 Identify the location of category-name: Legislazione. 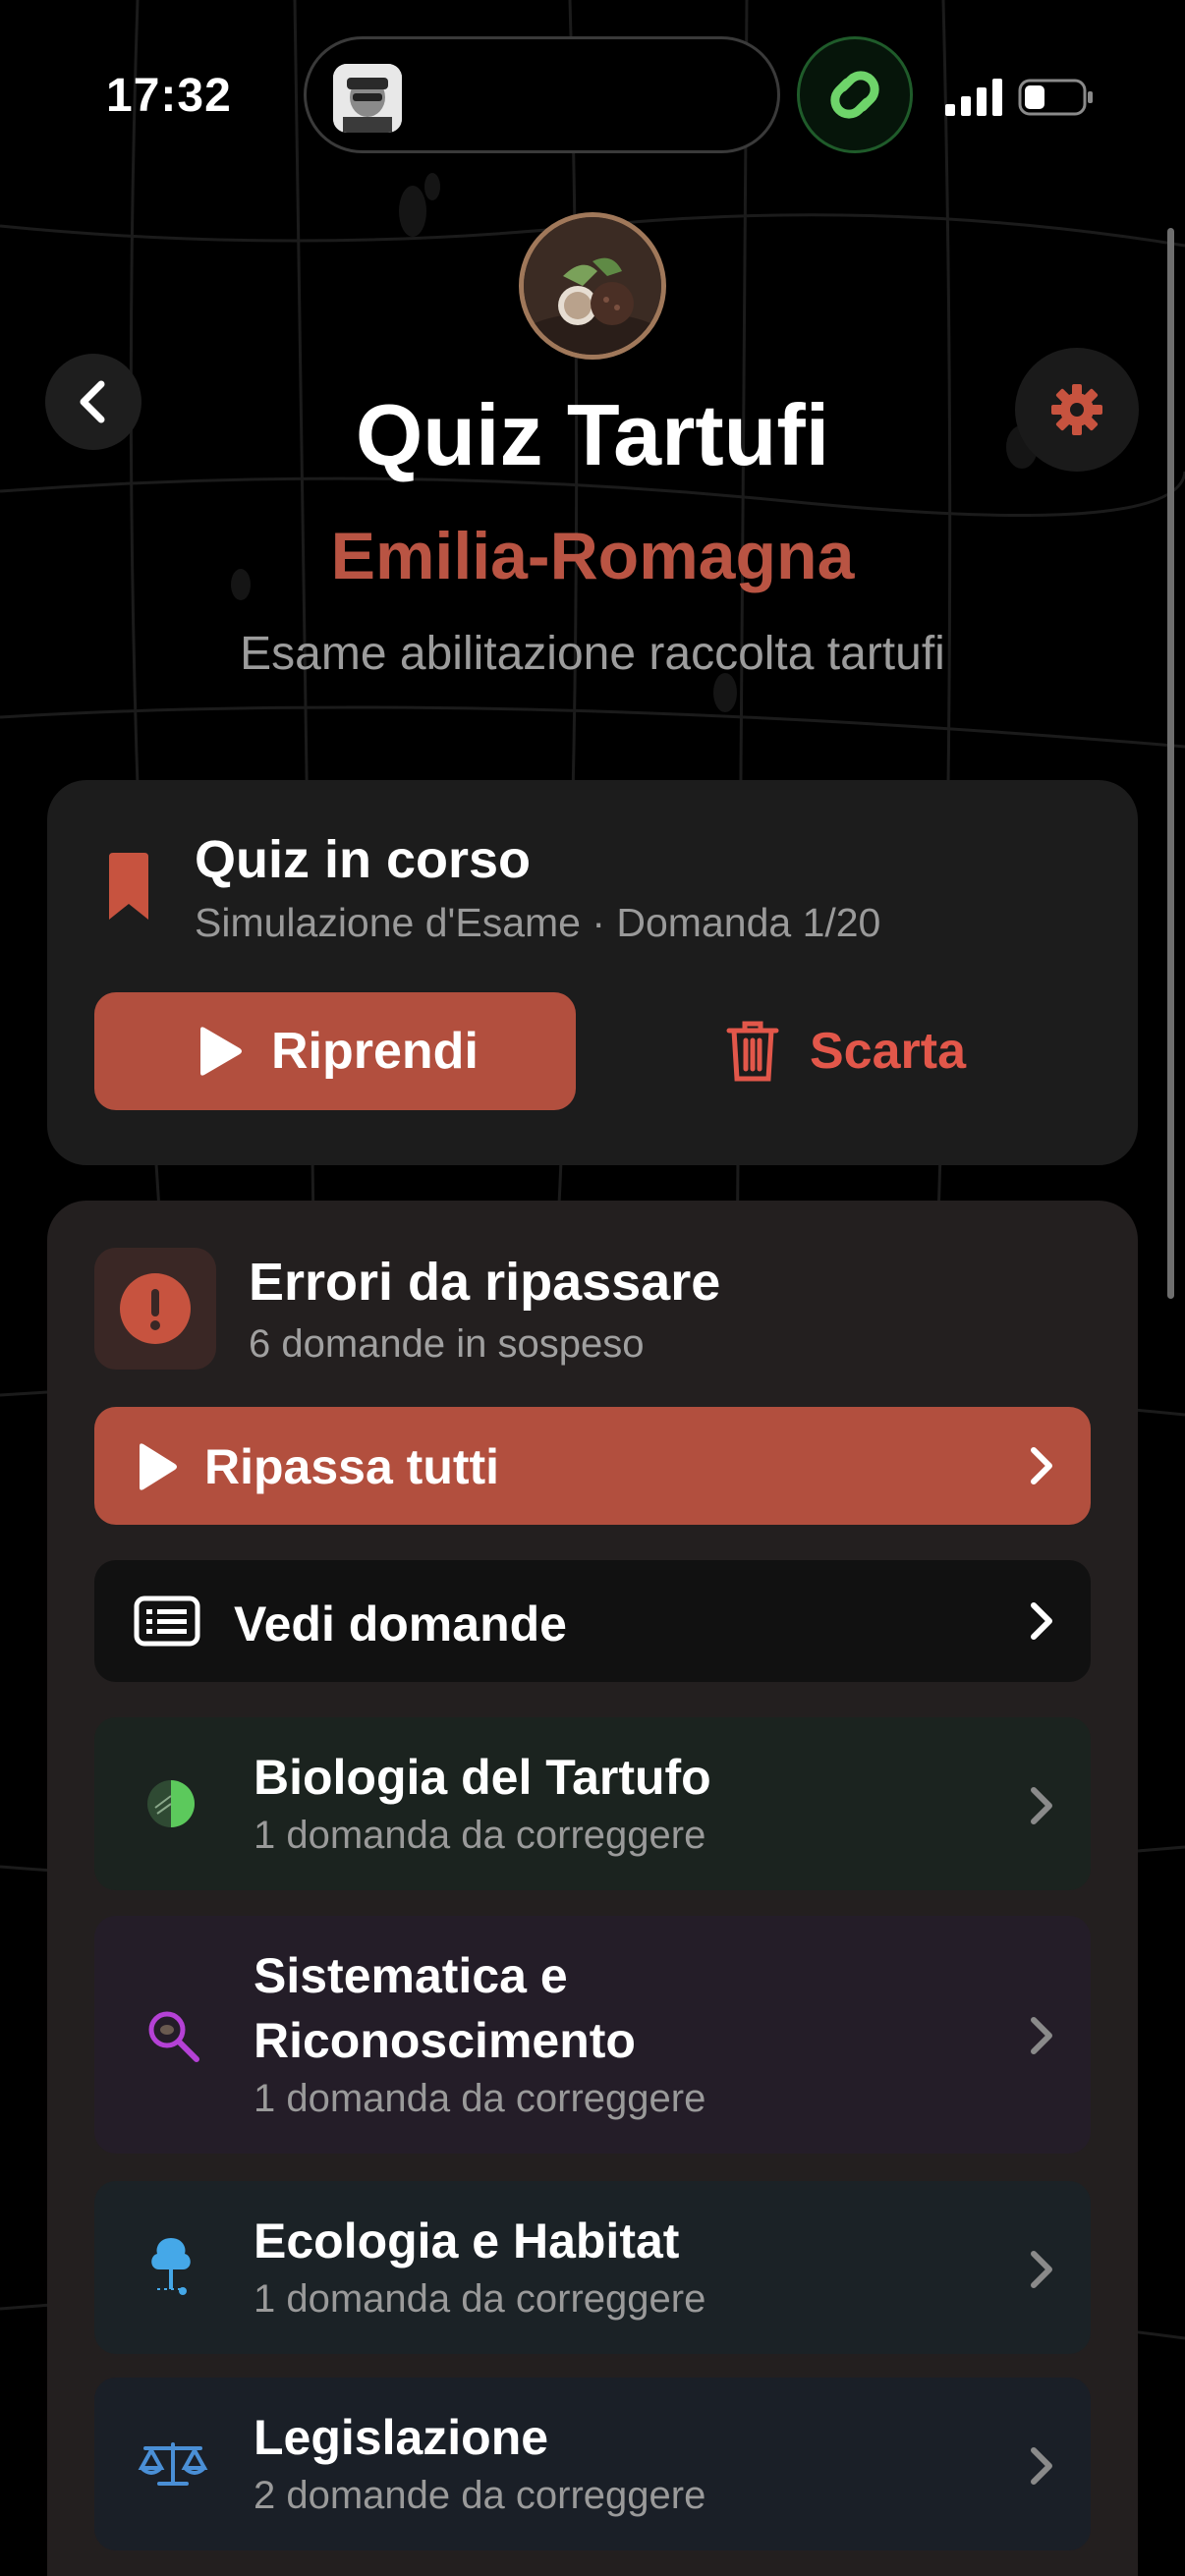
(402, 2437).